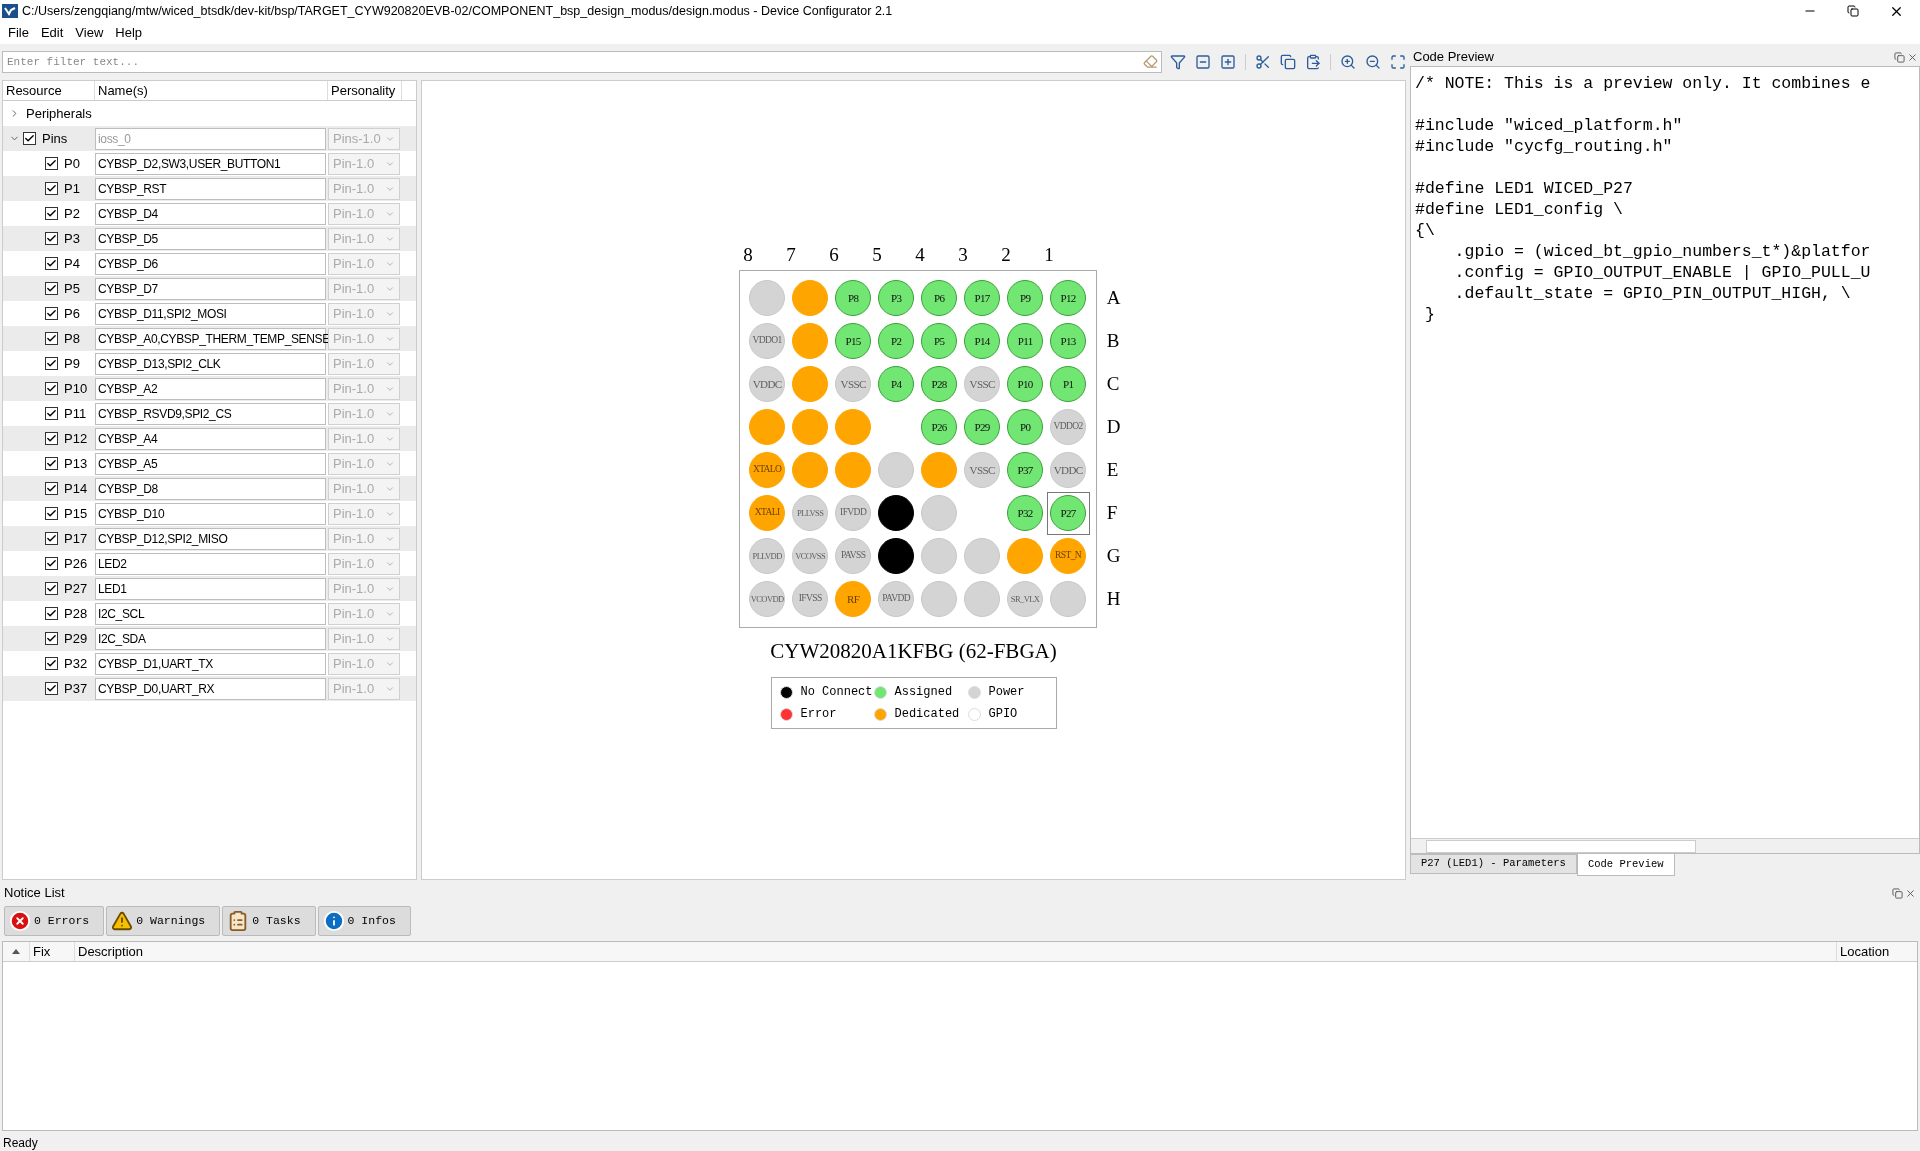  I want to click on filter-icon, so click(1178, 62).